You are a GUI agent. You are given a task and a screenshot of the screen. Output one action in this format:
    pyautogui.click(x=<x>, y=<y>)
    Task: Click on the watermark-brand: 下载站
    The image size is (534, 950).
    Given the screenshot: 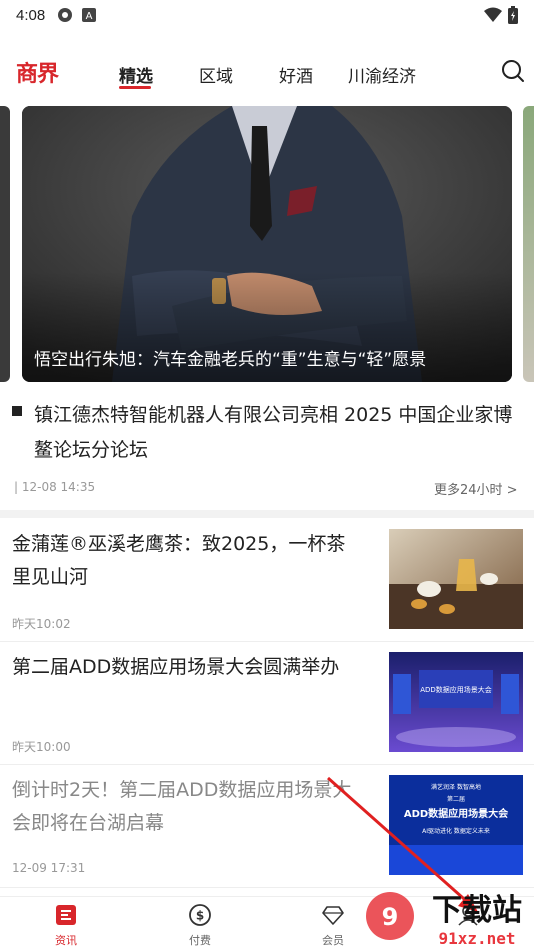 What is the action you would take?
    pyautogui.click(x=477, y=910)
    